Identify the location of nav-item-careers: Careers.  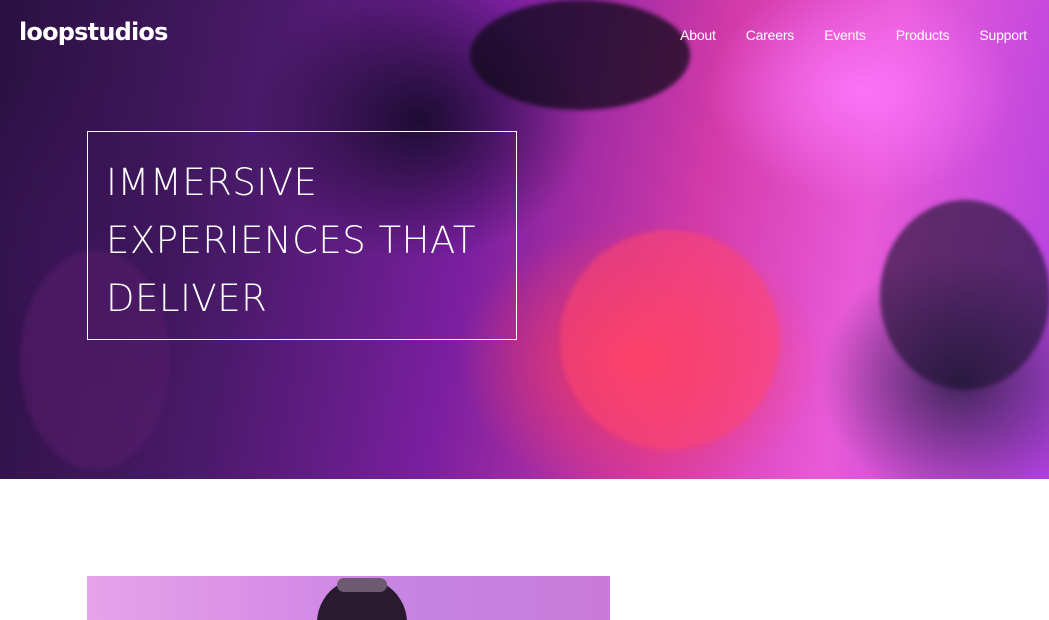
(770, 35).